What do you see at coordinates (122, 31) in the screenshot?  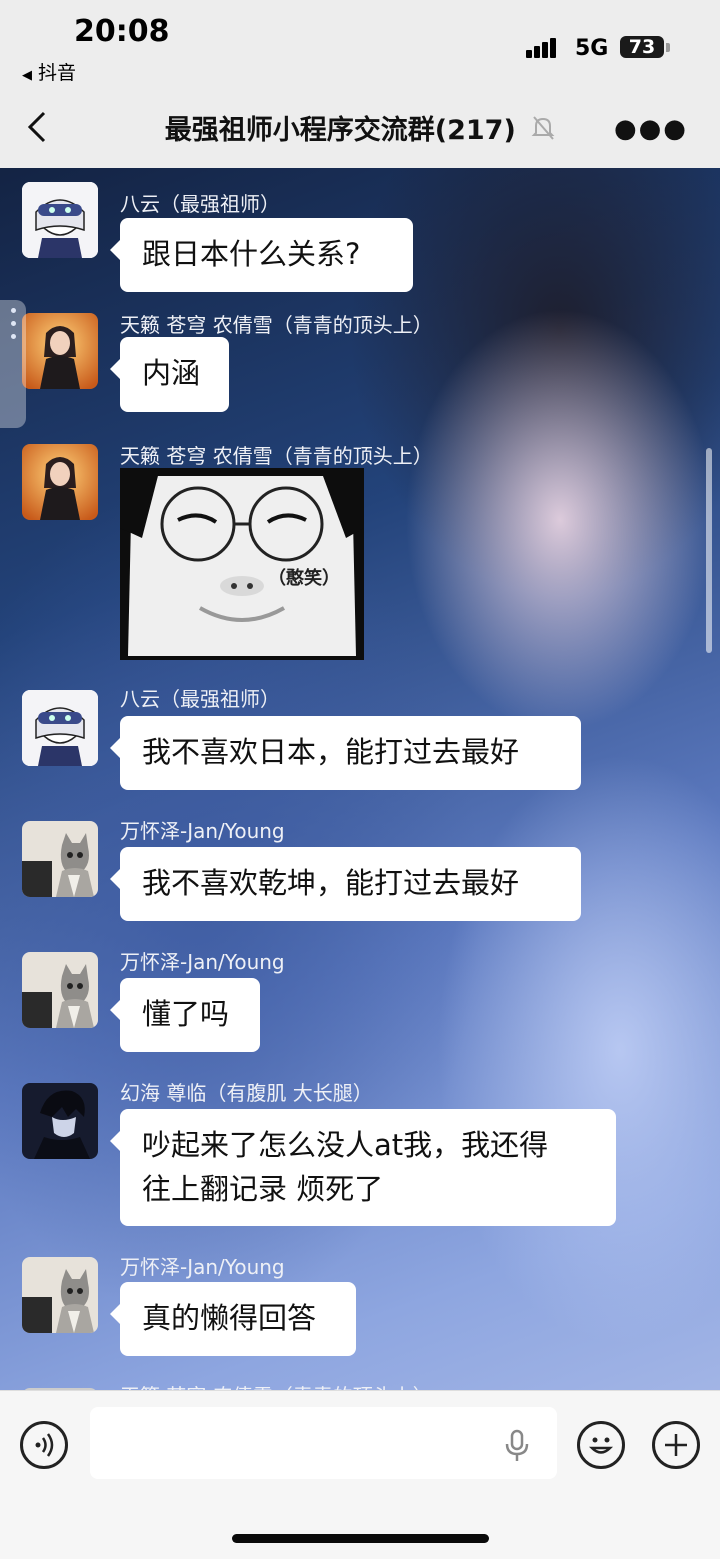 I see `status-time: 20:08` at bounding box center [122, 31].